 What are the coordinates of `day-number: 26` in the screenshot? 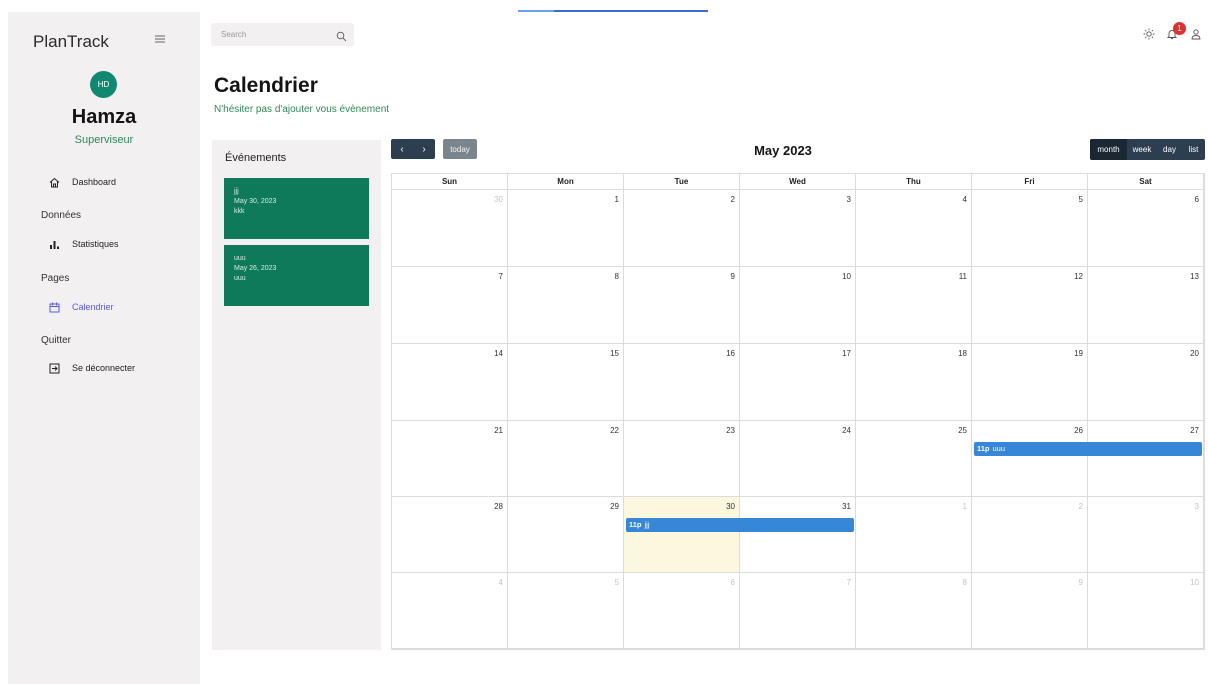 It's located at (1078, 430).